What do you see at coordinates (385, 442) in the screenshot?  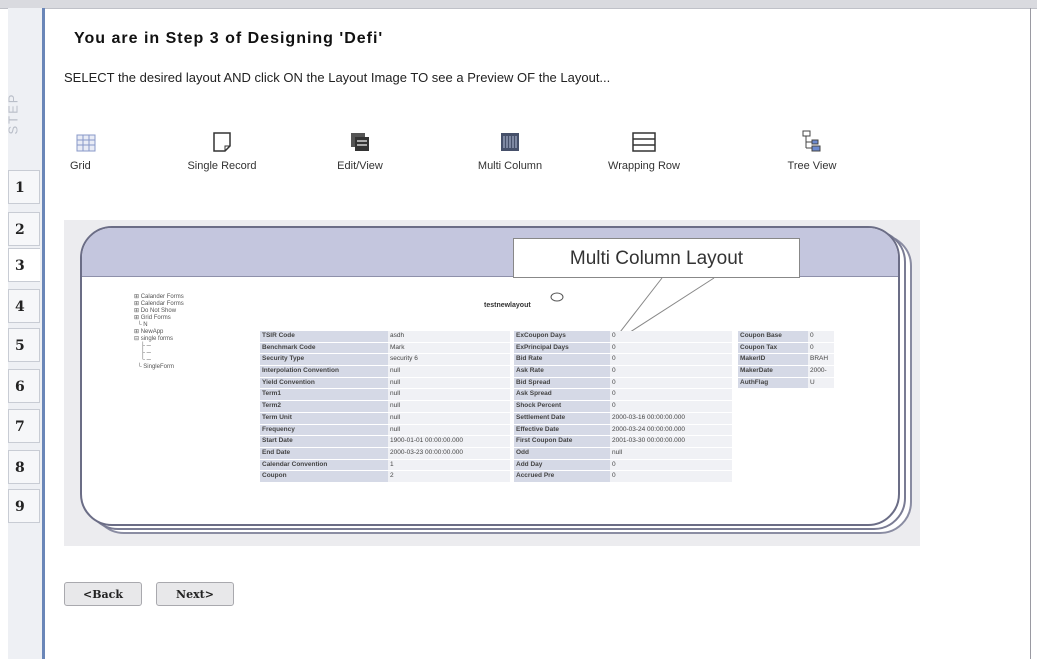 I see `mini-row: Start Date 1900-01-01 00:00:00.000` at bounding box center [385, 442].